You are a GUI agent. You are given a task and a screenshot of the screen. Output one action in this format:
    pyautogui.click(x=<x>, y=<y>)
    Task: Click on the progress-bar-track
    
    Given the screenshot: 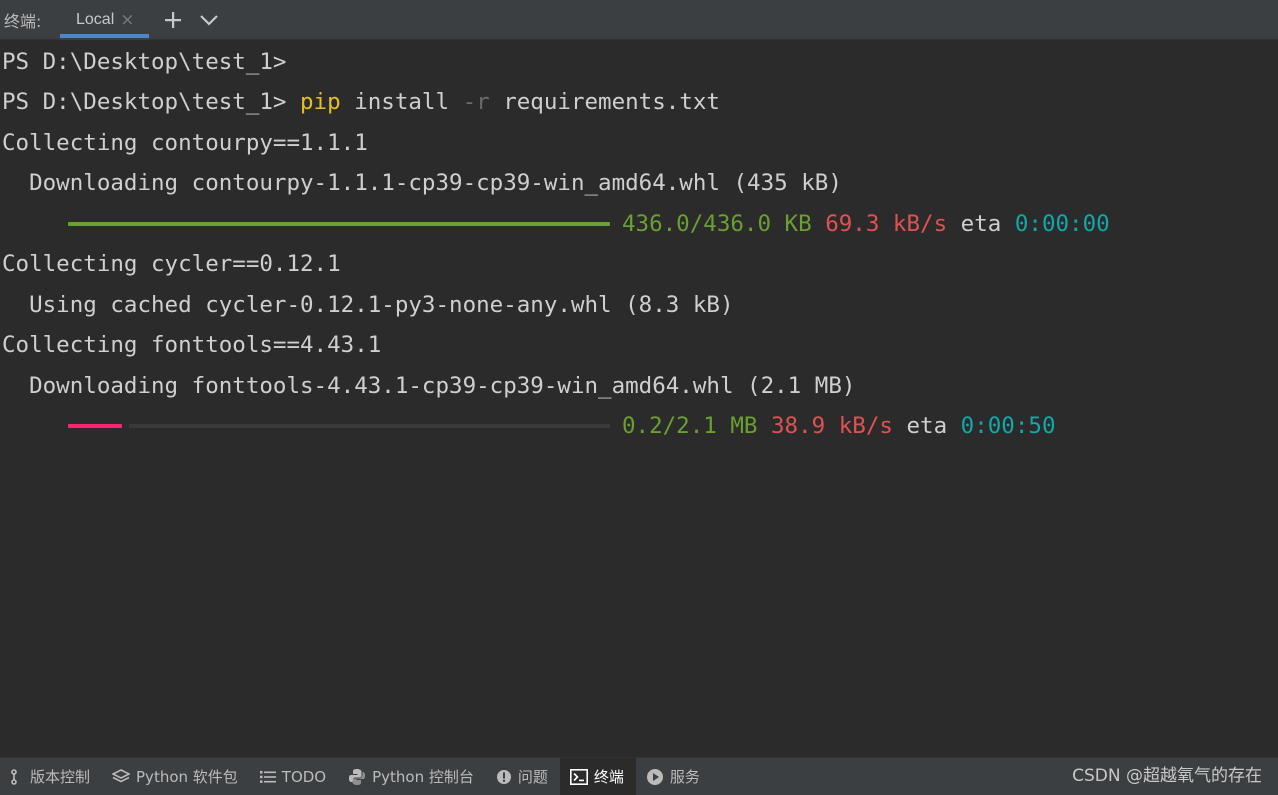 What is the action you would take?
    pyautogui.click(x=369, y=426)
    